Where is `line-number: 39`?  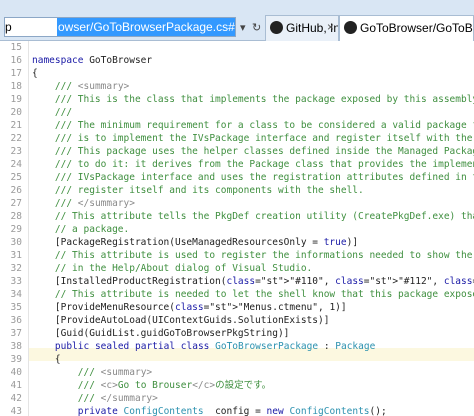
line-number: 39 is located at coordinates (16, 359).